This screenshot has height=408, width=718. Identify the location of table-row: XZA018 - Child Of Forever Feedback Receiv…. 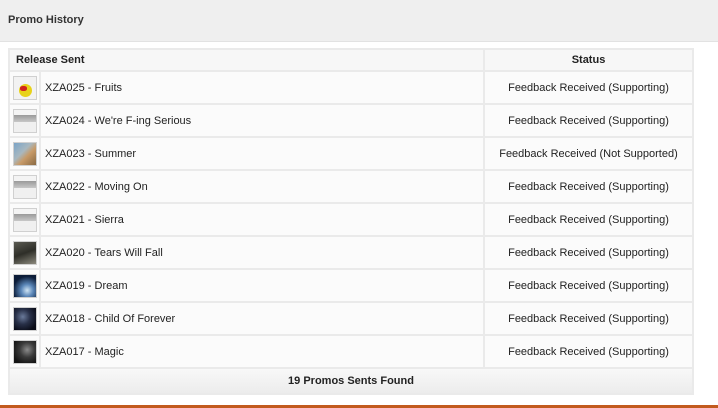
(351, 318).